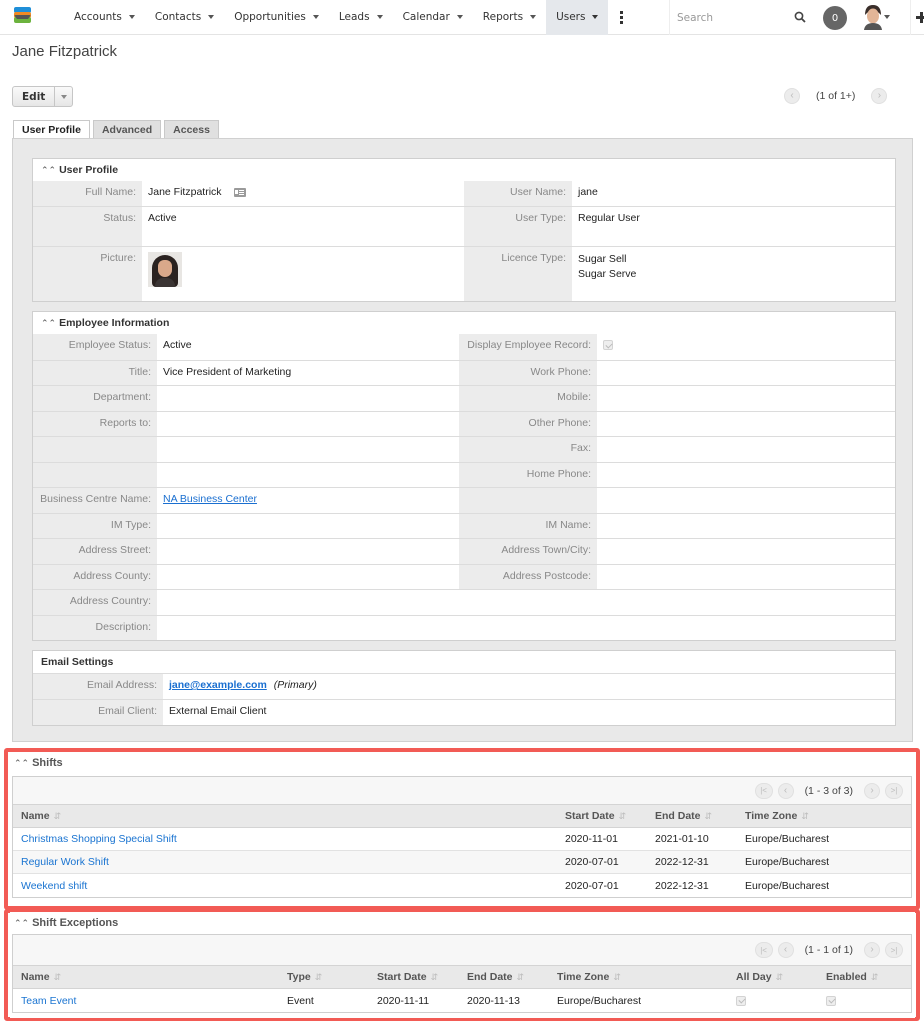 This screenshot has width=924, height=1024. What do you see at coordinates (773, 977) in the screenshot?
I see `column-header-all-day: All Day ⇵` at bounding box center [773, 977].